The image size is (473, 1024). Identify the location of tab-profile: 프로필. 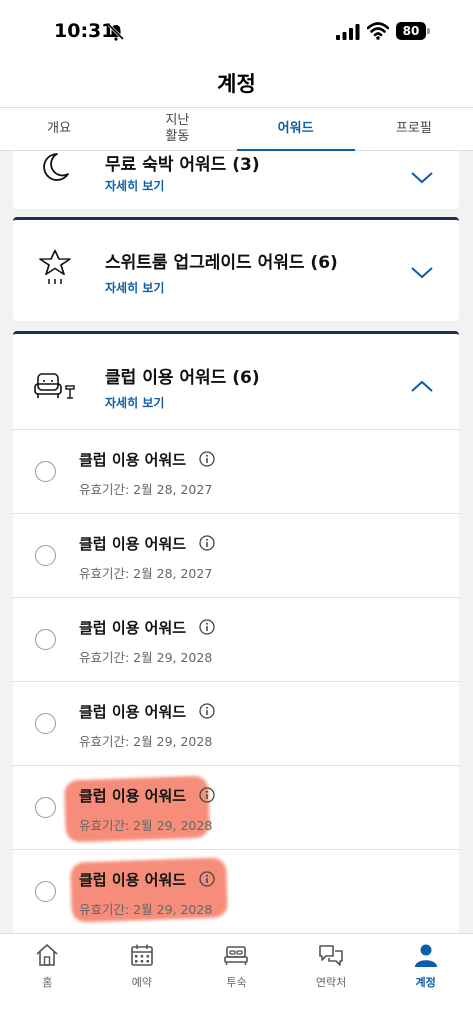
(414, 129).